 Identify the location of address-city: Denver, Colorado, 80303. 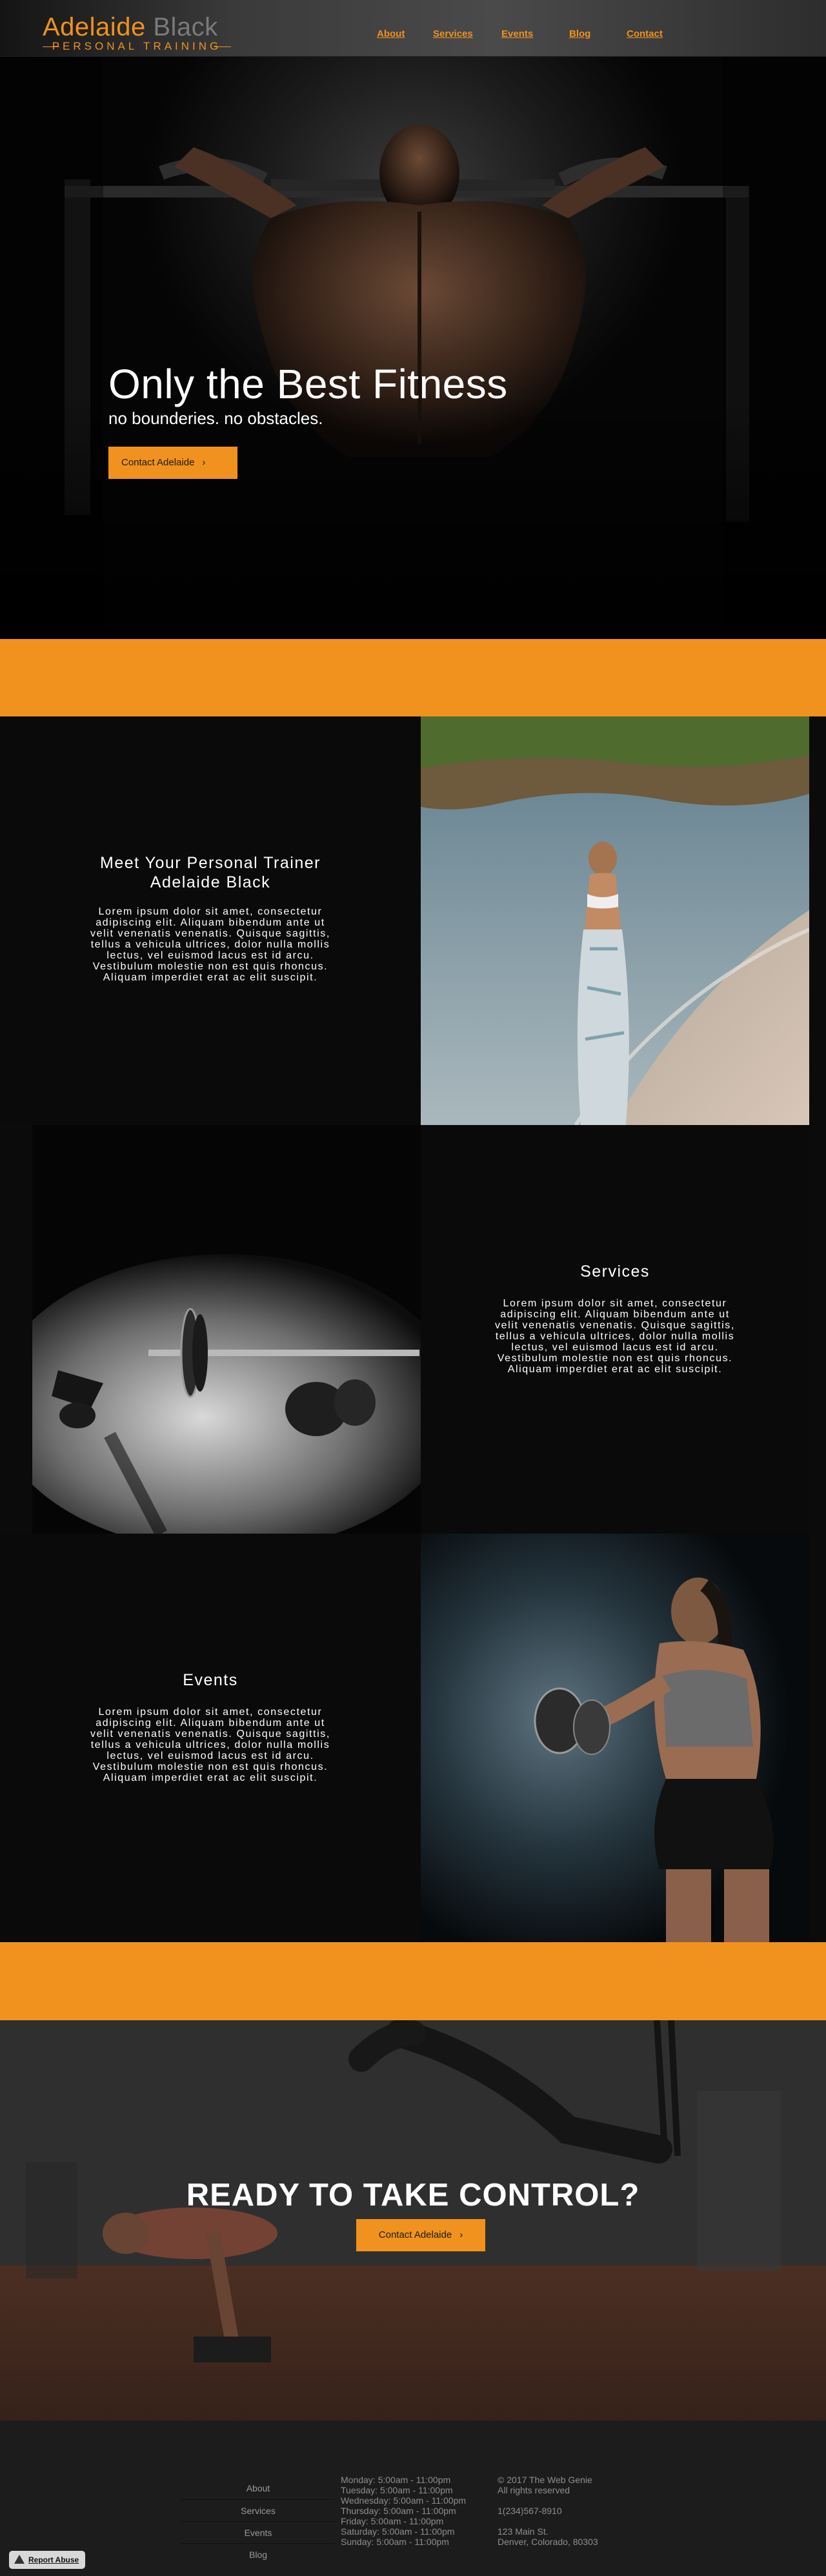
(548, 2542).